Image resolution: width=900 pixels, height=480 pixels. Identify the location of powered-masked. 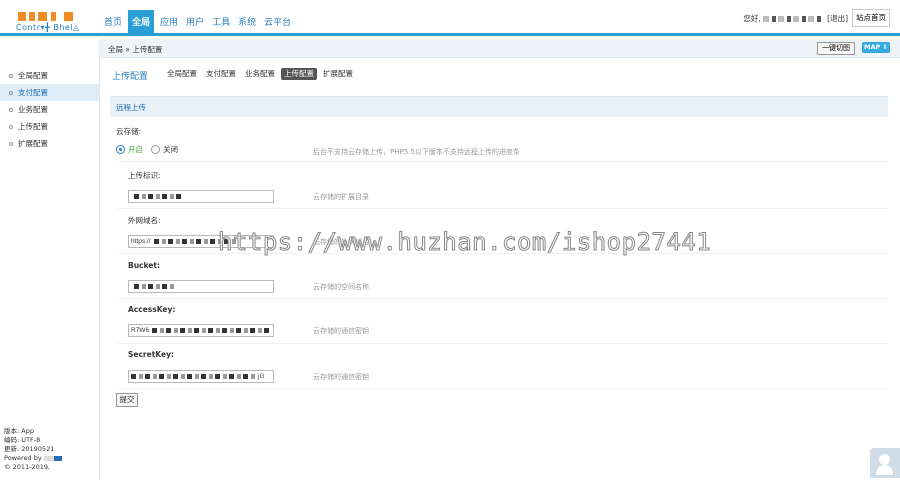
(52, 458).